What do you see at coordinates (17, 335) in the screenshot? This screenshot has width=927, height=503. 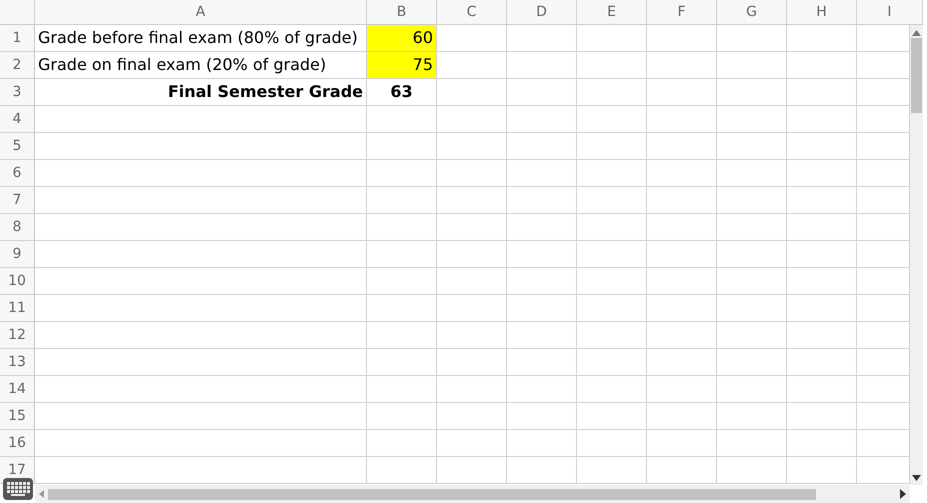 I see `row-header: 12` at bounding box center [17, 335].